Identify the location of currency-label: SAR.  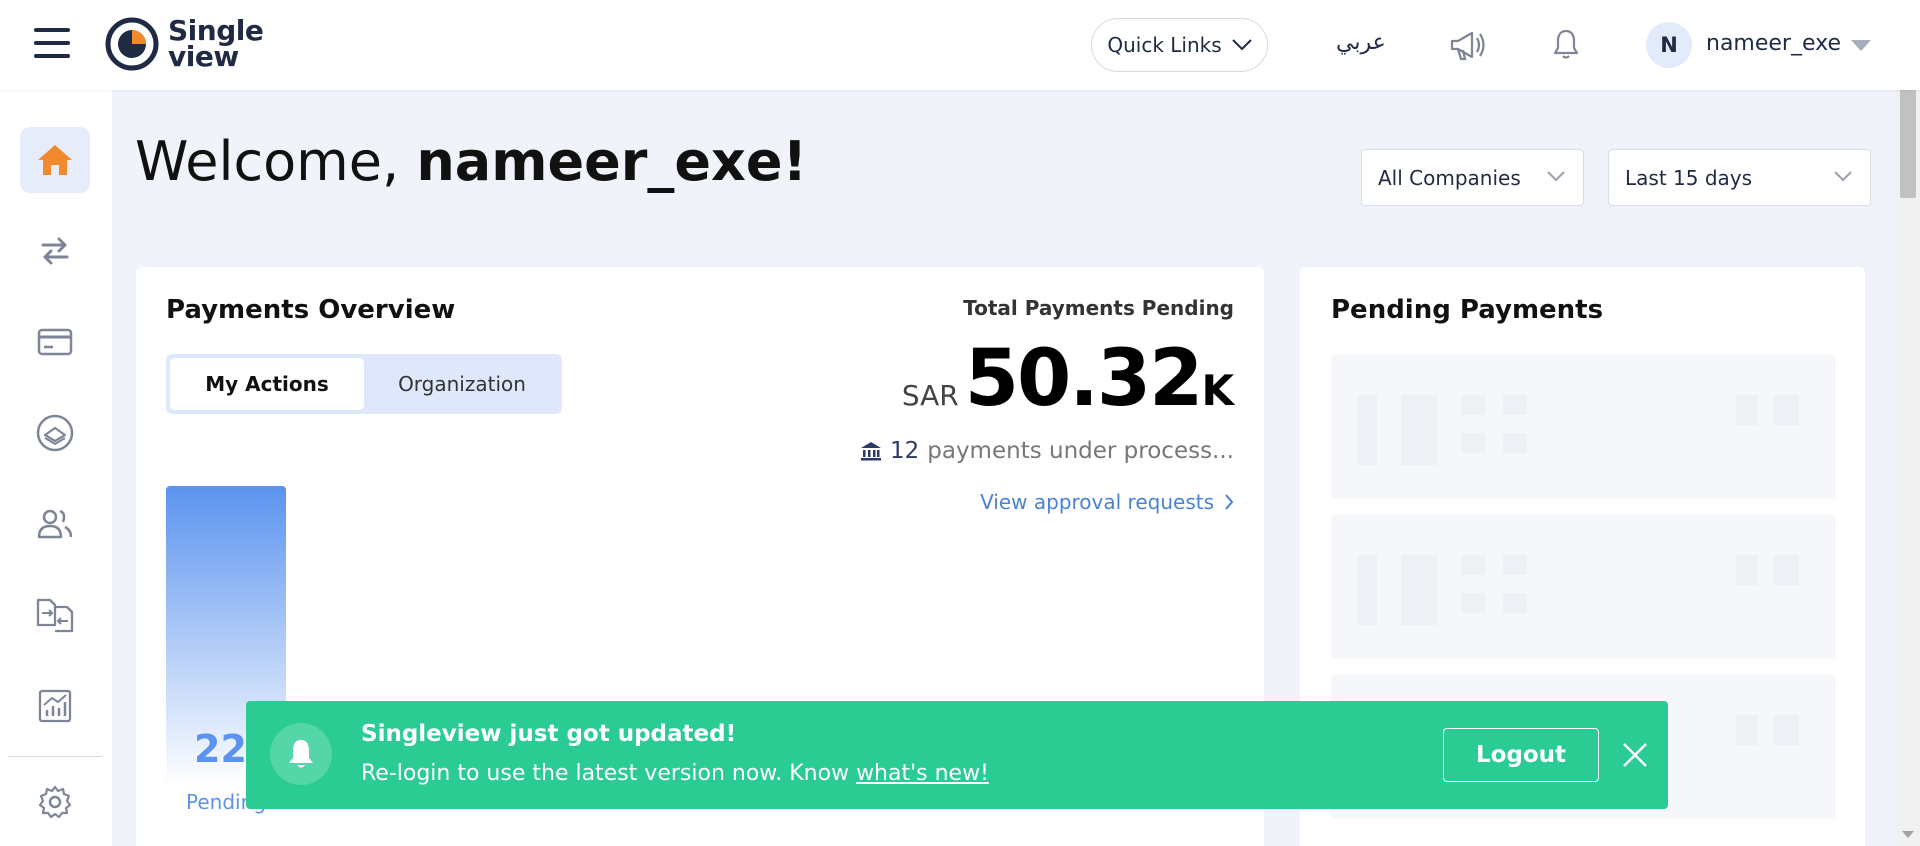
(930, 395).